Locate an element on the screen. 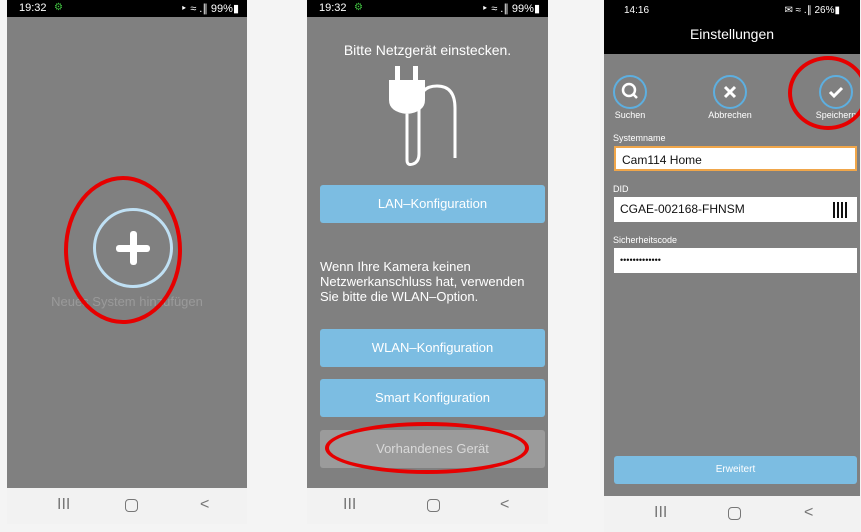 This screenshot has height=532, width=861. search-button is located at coordinates (630, 92).